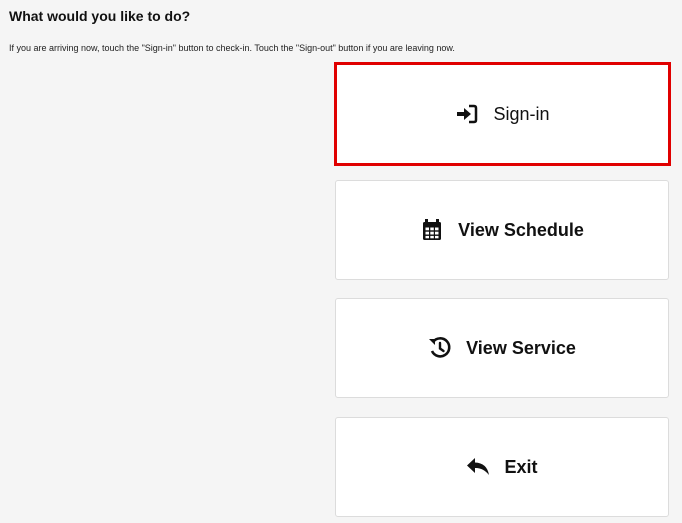  Describe the element at coordinates (521, 113) in the screenshot. I see `sign-in-label: Sign-in` at that location.